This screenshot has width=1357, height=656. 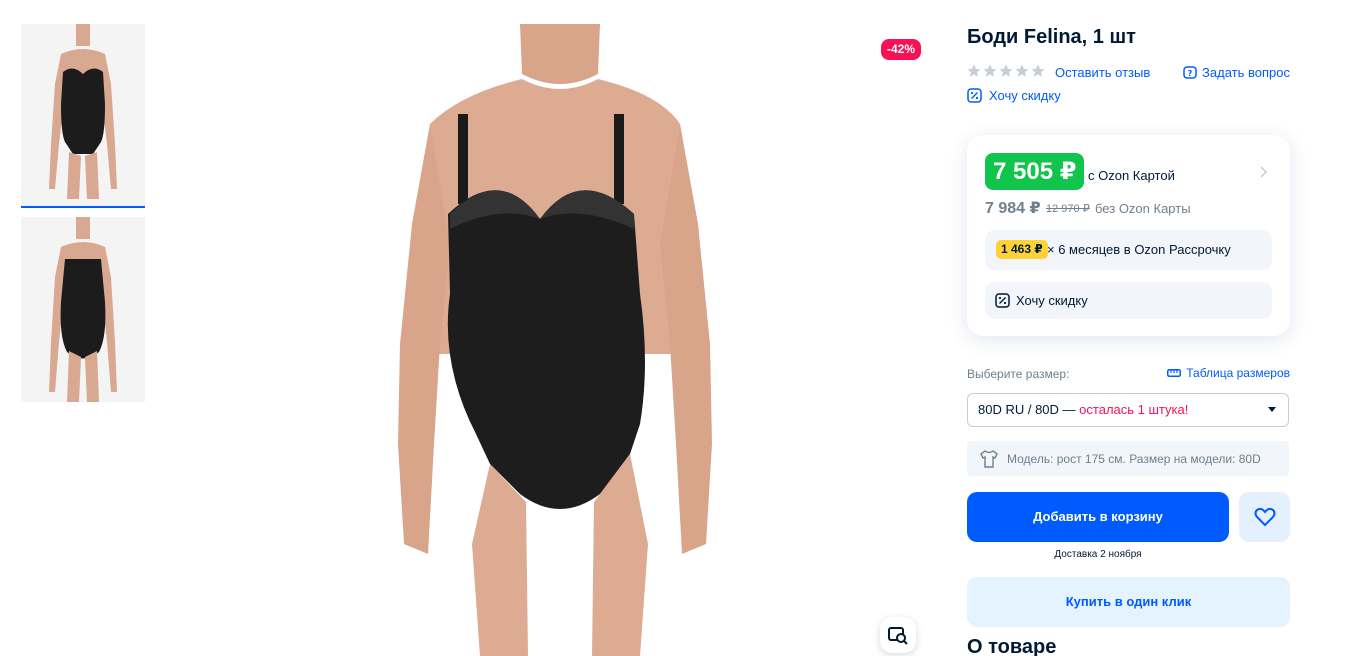 I want to click on leave-review-link: Оставить отзыв, so click(x=1102, y=72).